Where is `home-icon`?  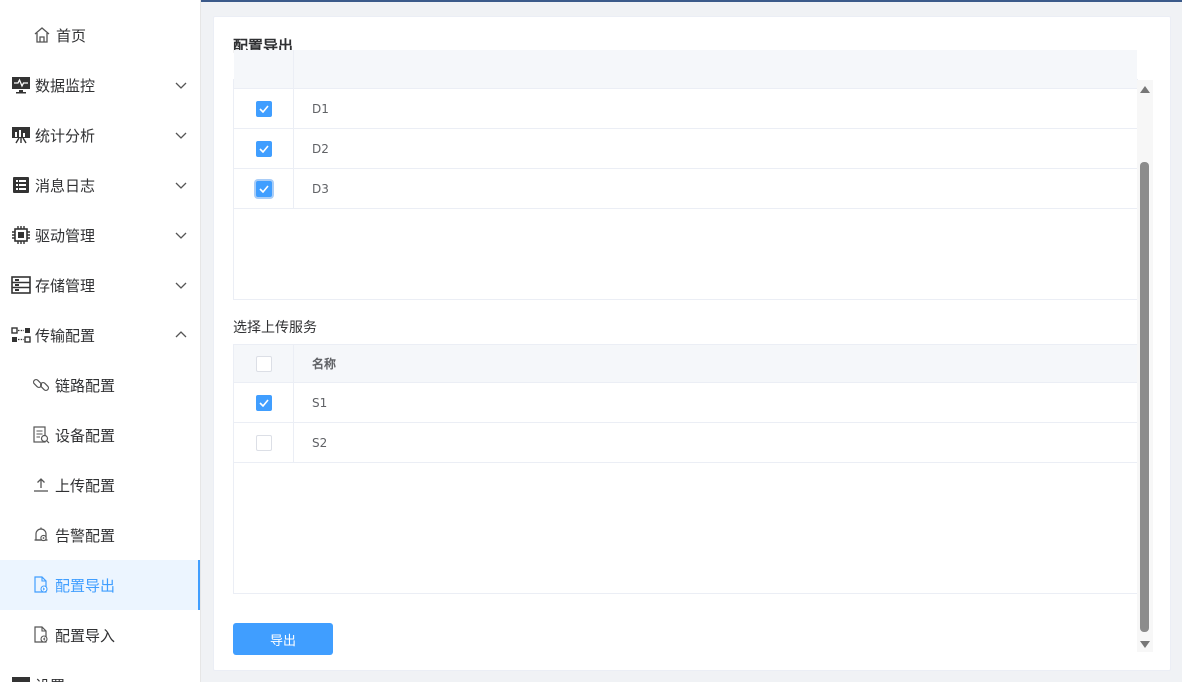 home-icon is located at coordinates (42, 35).